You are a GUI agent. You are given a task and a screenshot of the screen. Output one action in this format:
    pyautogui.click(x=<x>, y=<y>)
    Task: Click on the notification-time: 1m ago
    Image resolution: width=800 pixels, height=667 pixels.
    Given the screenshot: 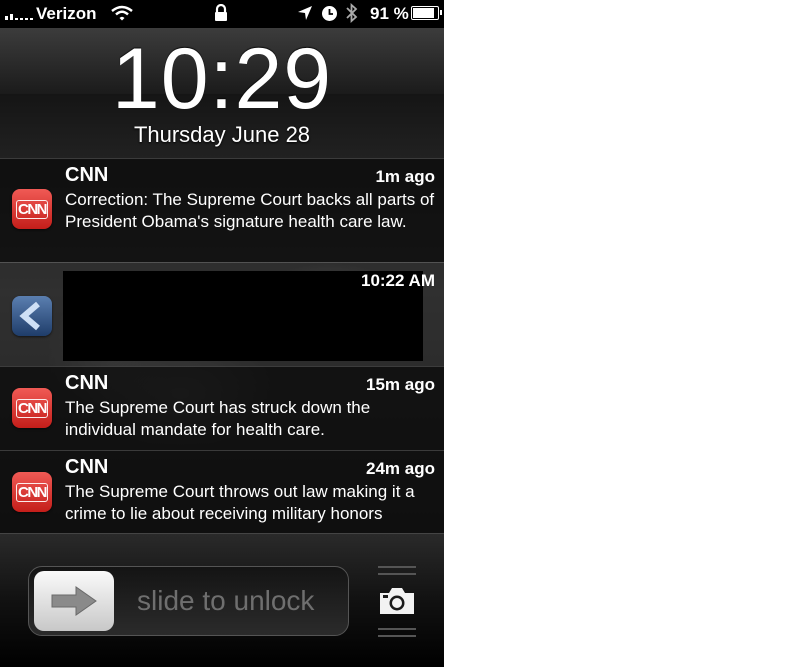 What is the action you would take?
    pyautogui.click(x=405, y=176)
    